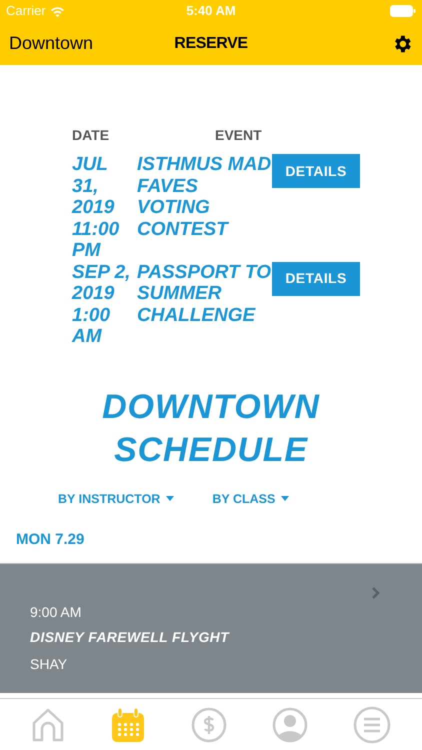 The height and width of the screenshot is (750, 422). What do you see at coordinates (251, 499) in the screenshot?
I see `filter-dropdown: BY CLASS` at bounding box center [251, 499].